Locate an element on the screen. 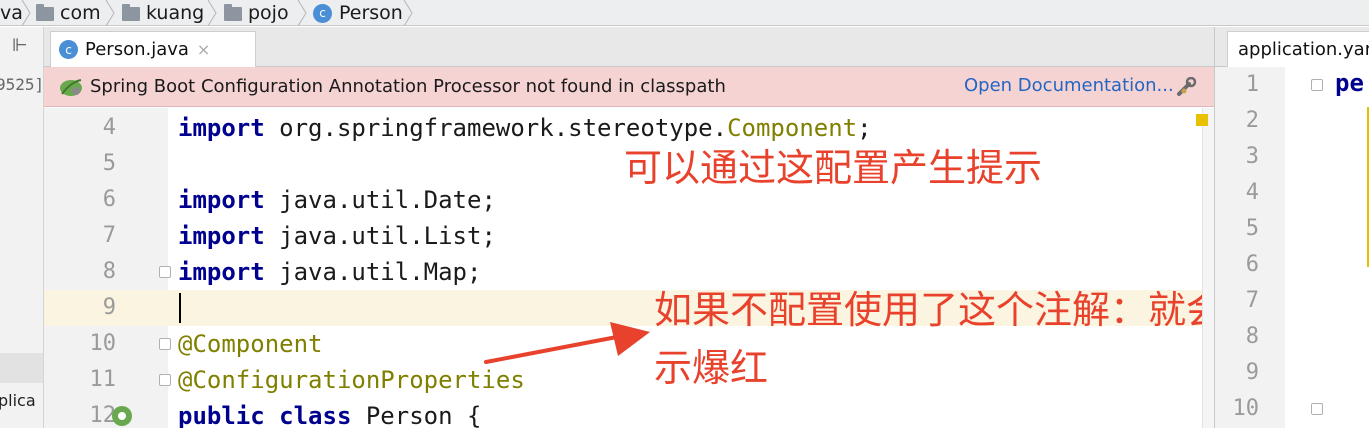 Image resolution: width=1369 pixels, height=428 pixels. breadcrumb-item-com: com is located at coordinates (68, 13).